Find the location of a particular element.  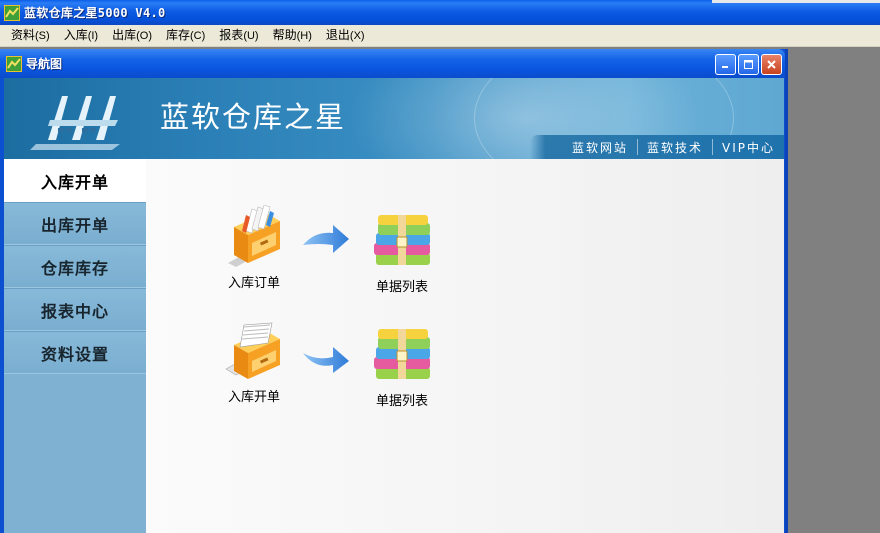

sidebar-item-label: 仓库库存 is located at coordinates (74, 268).